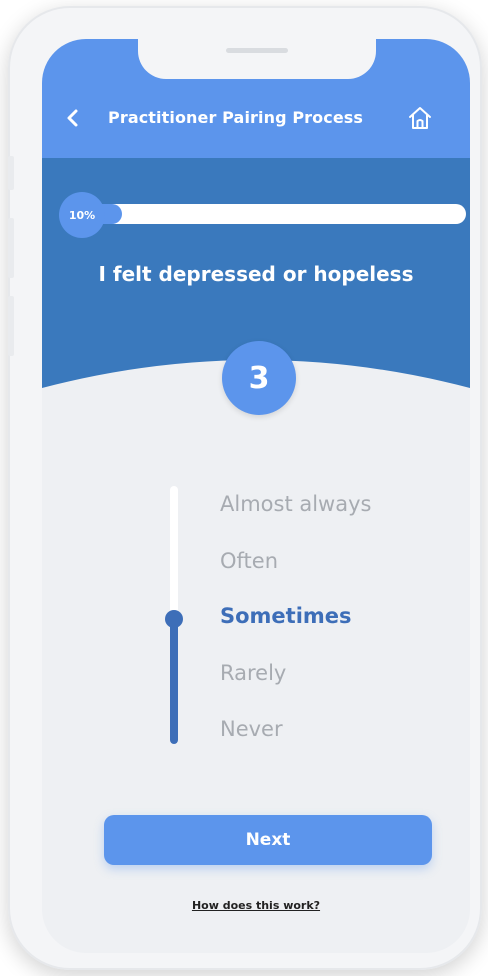 The height and width of the screenshot is (976, 488). What do you see at coordinates (256, 274) in the screenshot?
I see `question-text: I felt depressed or hopeless` at bounding box center [256, 274].